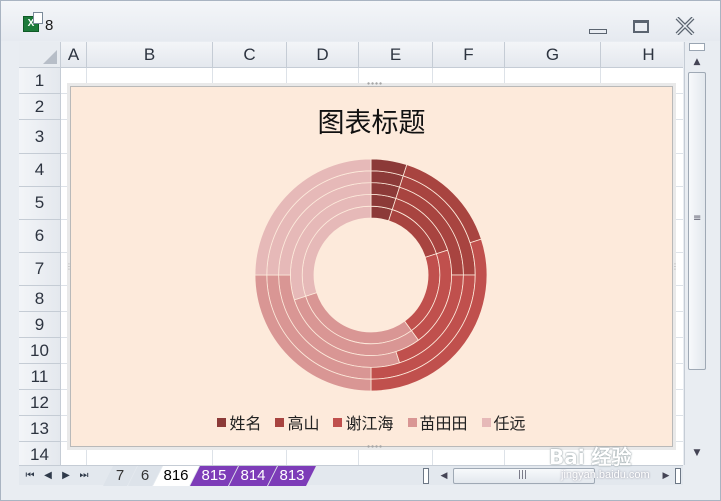 This screenshot has width=721, height=501. I want to click on watermark-brand: Bai 经验, so click(590, 457).